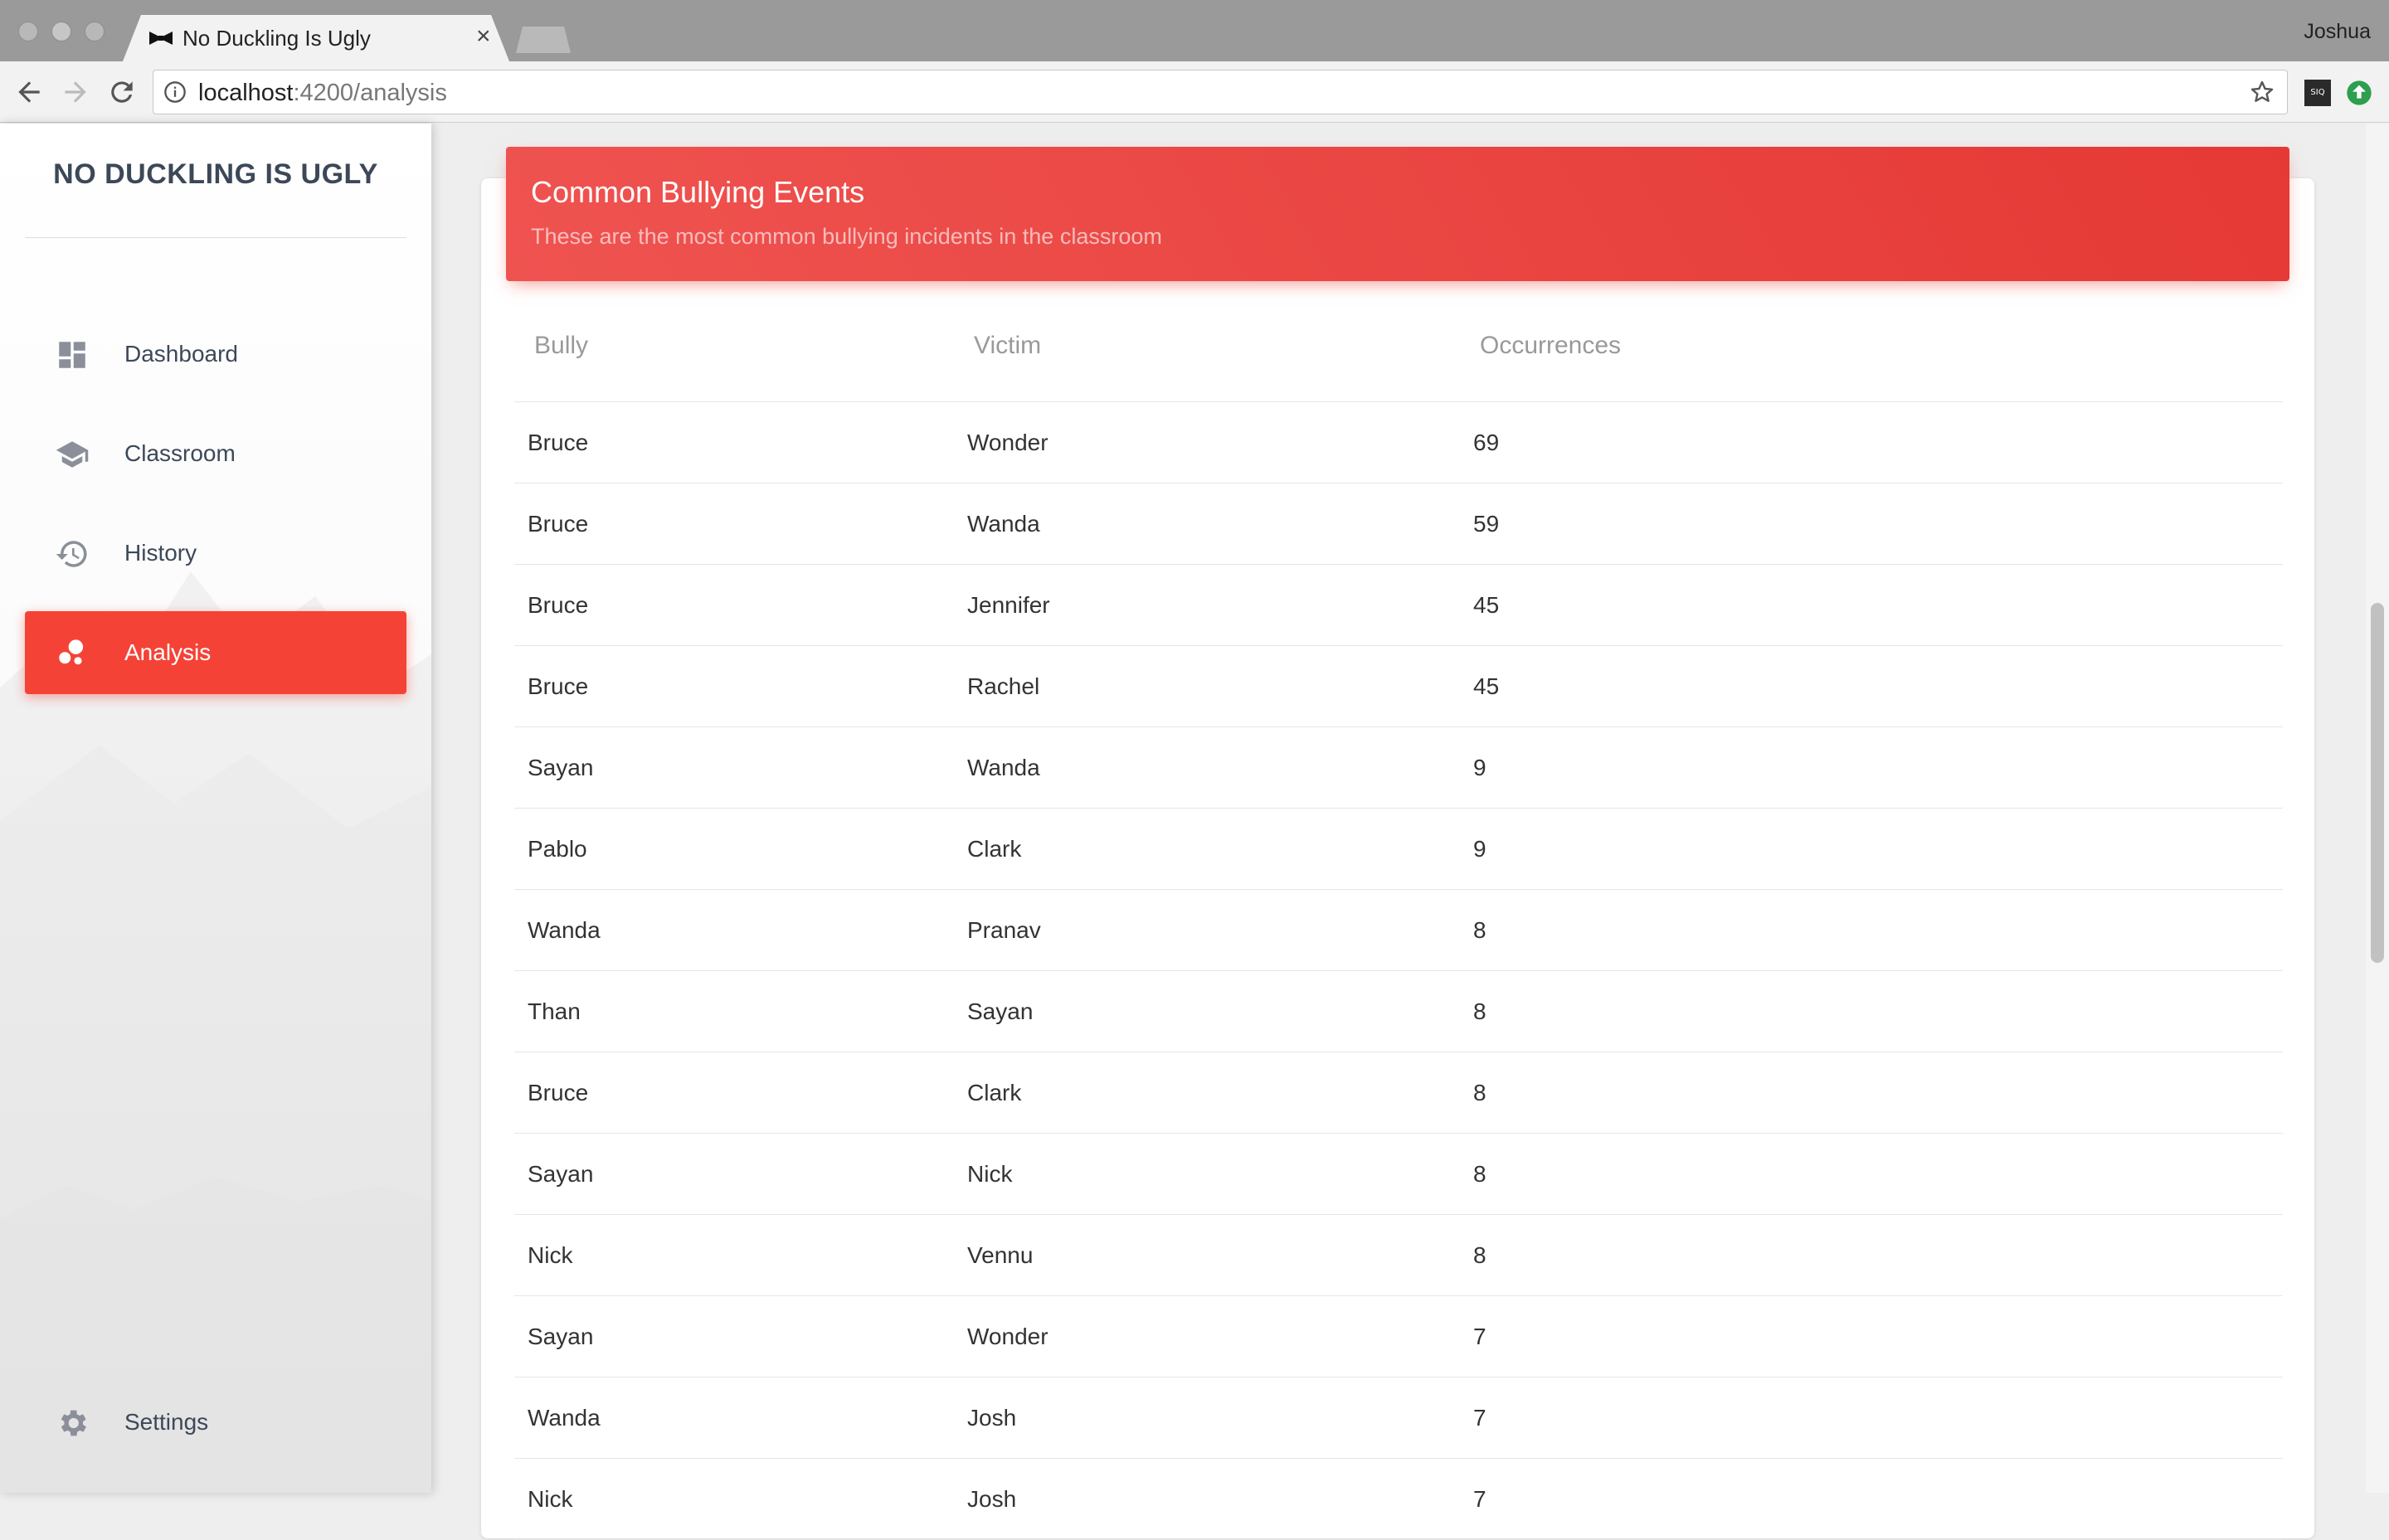  What do you see at coordinates (2377, 783) in the screenshot?
I see `scrollbar-thumb` at bounding box center [2377, 783].